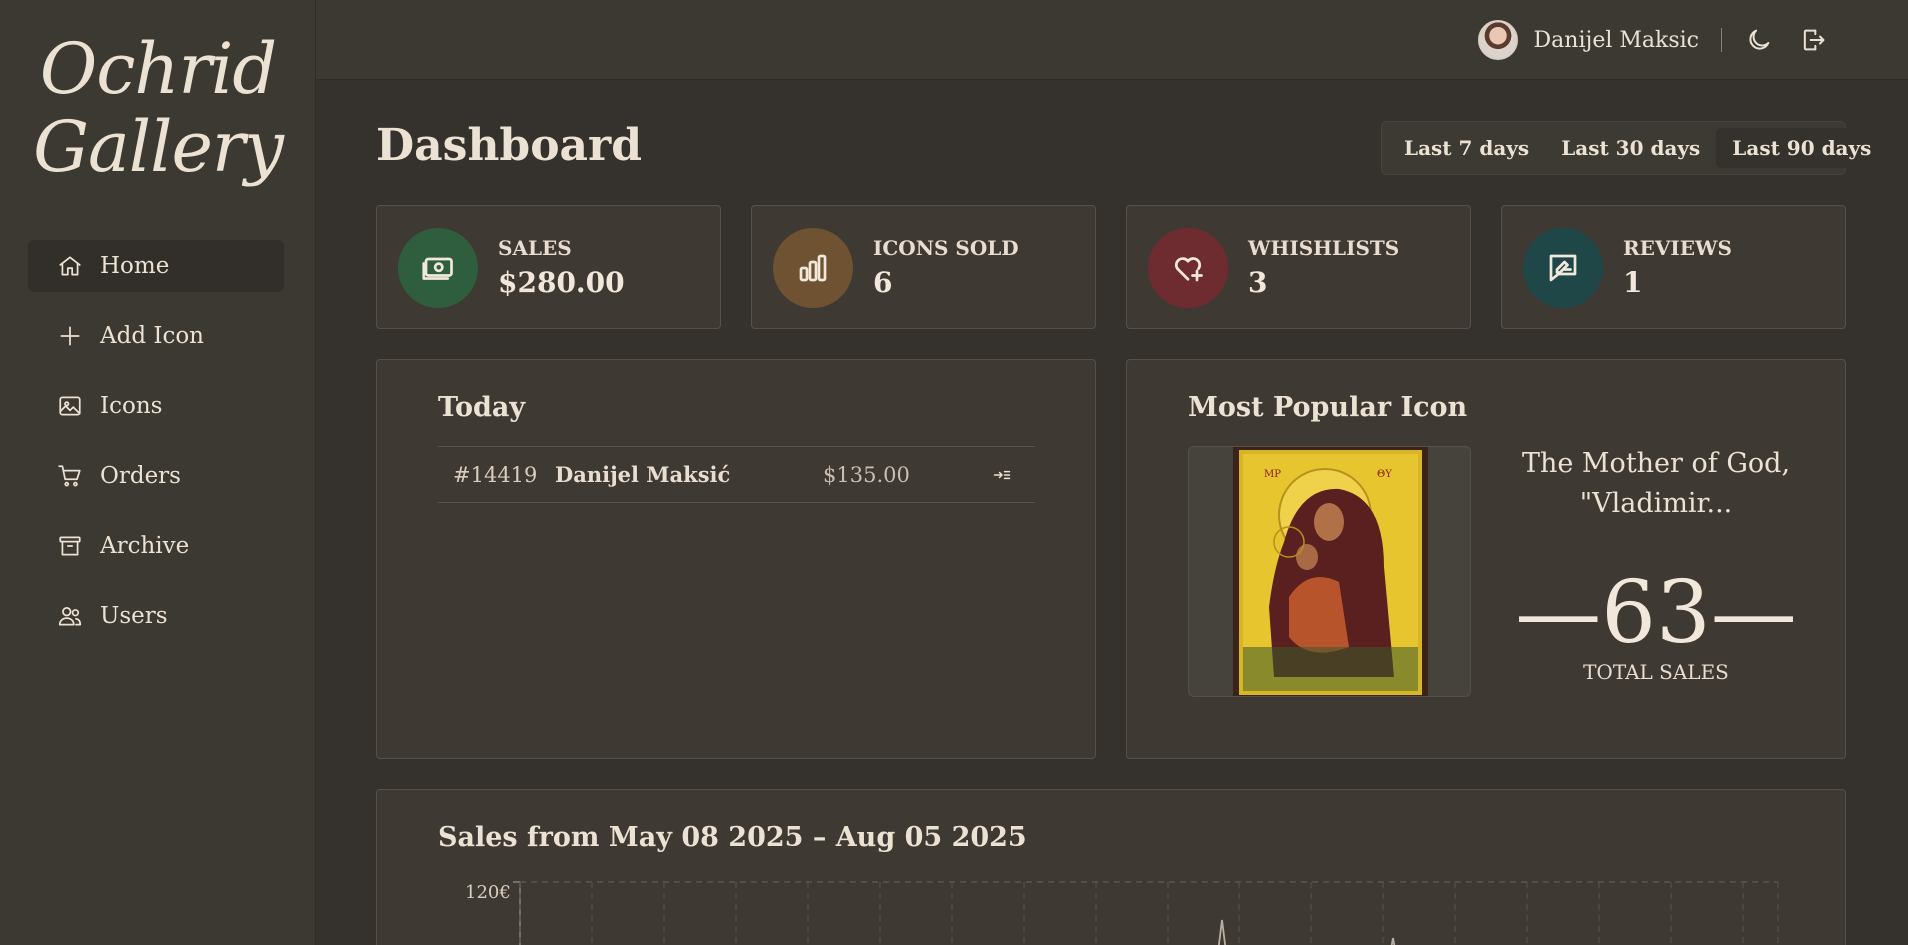 This screenshot has height=945, width=1908. What do you see at coordinates (1721, 40) in the screenshot?
I see `divider` at bounding box center [1721, 40].